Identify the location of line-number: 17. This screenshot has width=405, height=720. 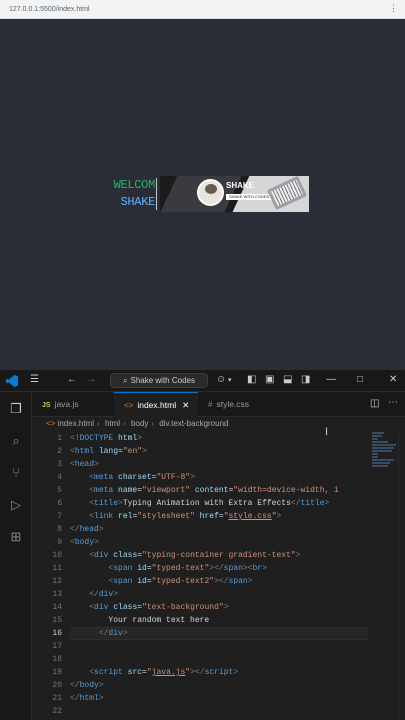
(57, 646).